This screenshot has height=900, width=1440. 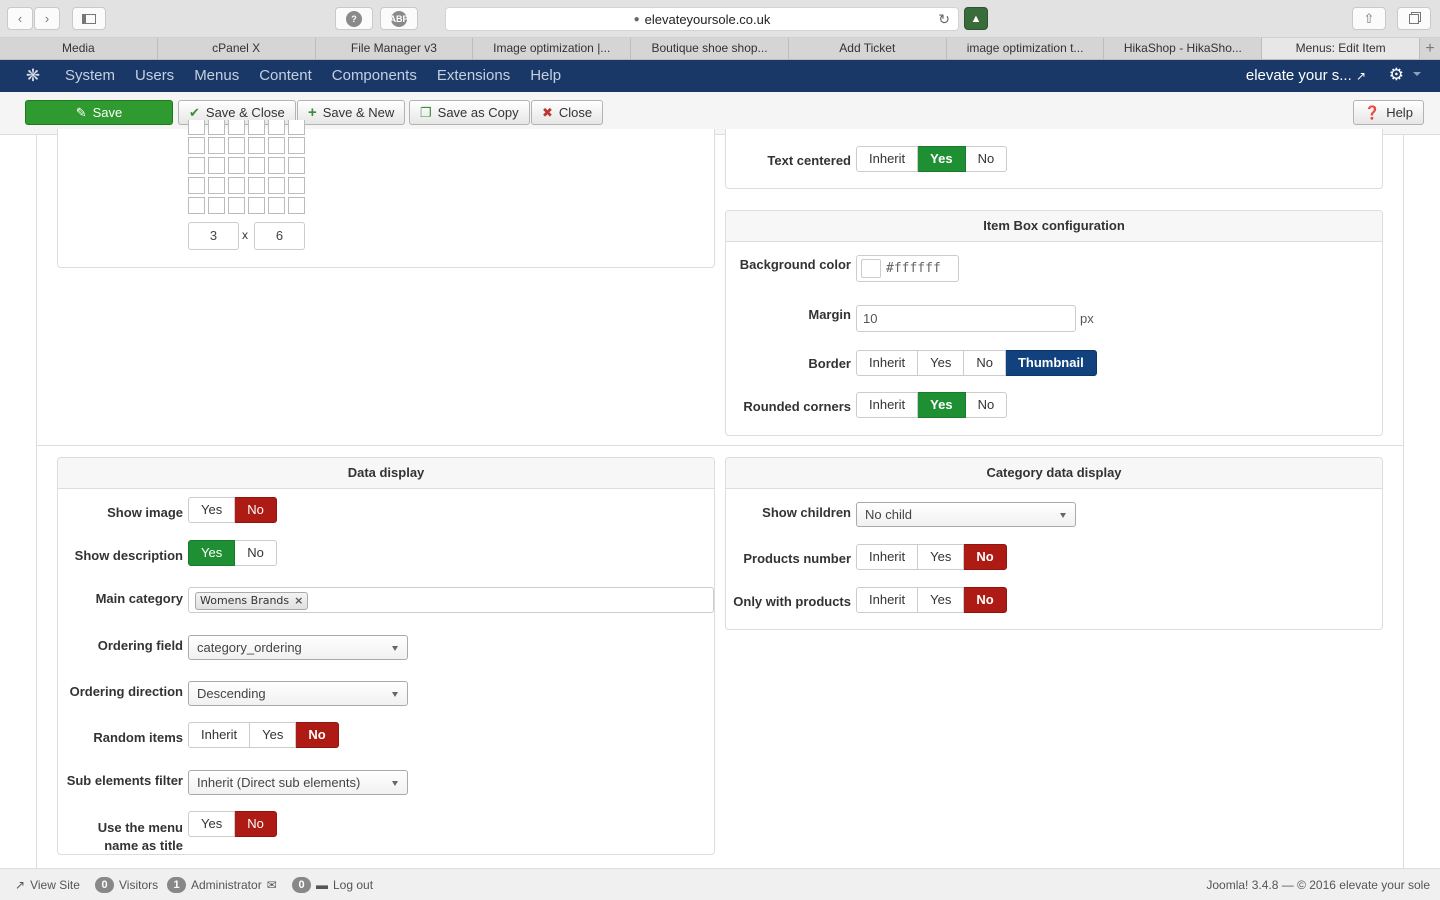 I want to click on rounded-inherit: Inherit, so click(x=887, y=405).